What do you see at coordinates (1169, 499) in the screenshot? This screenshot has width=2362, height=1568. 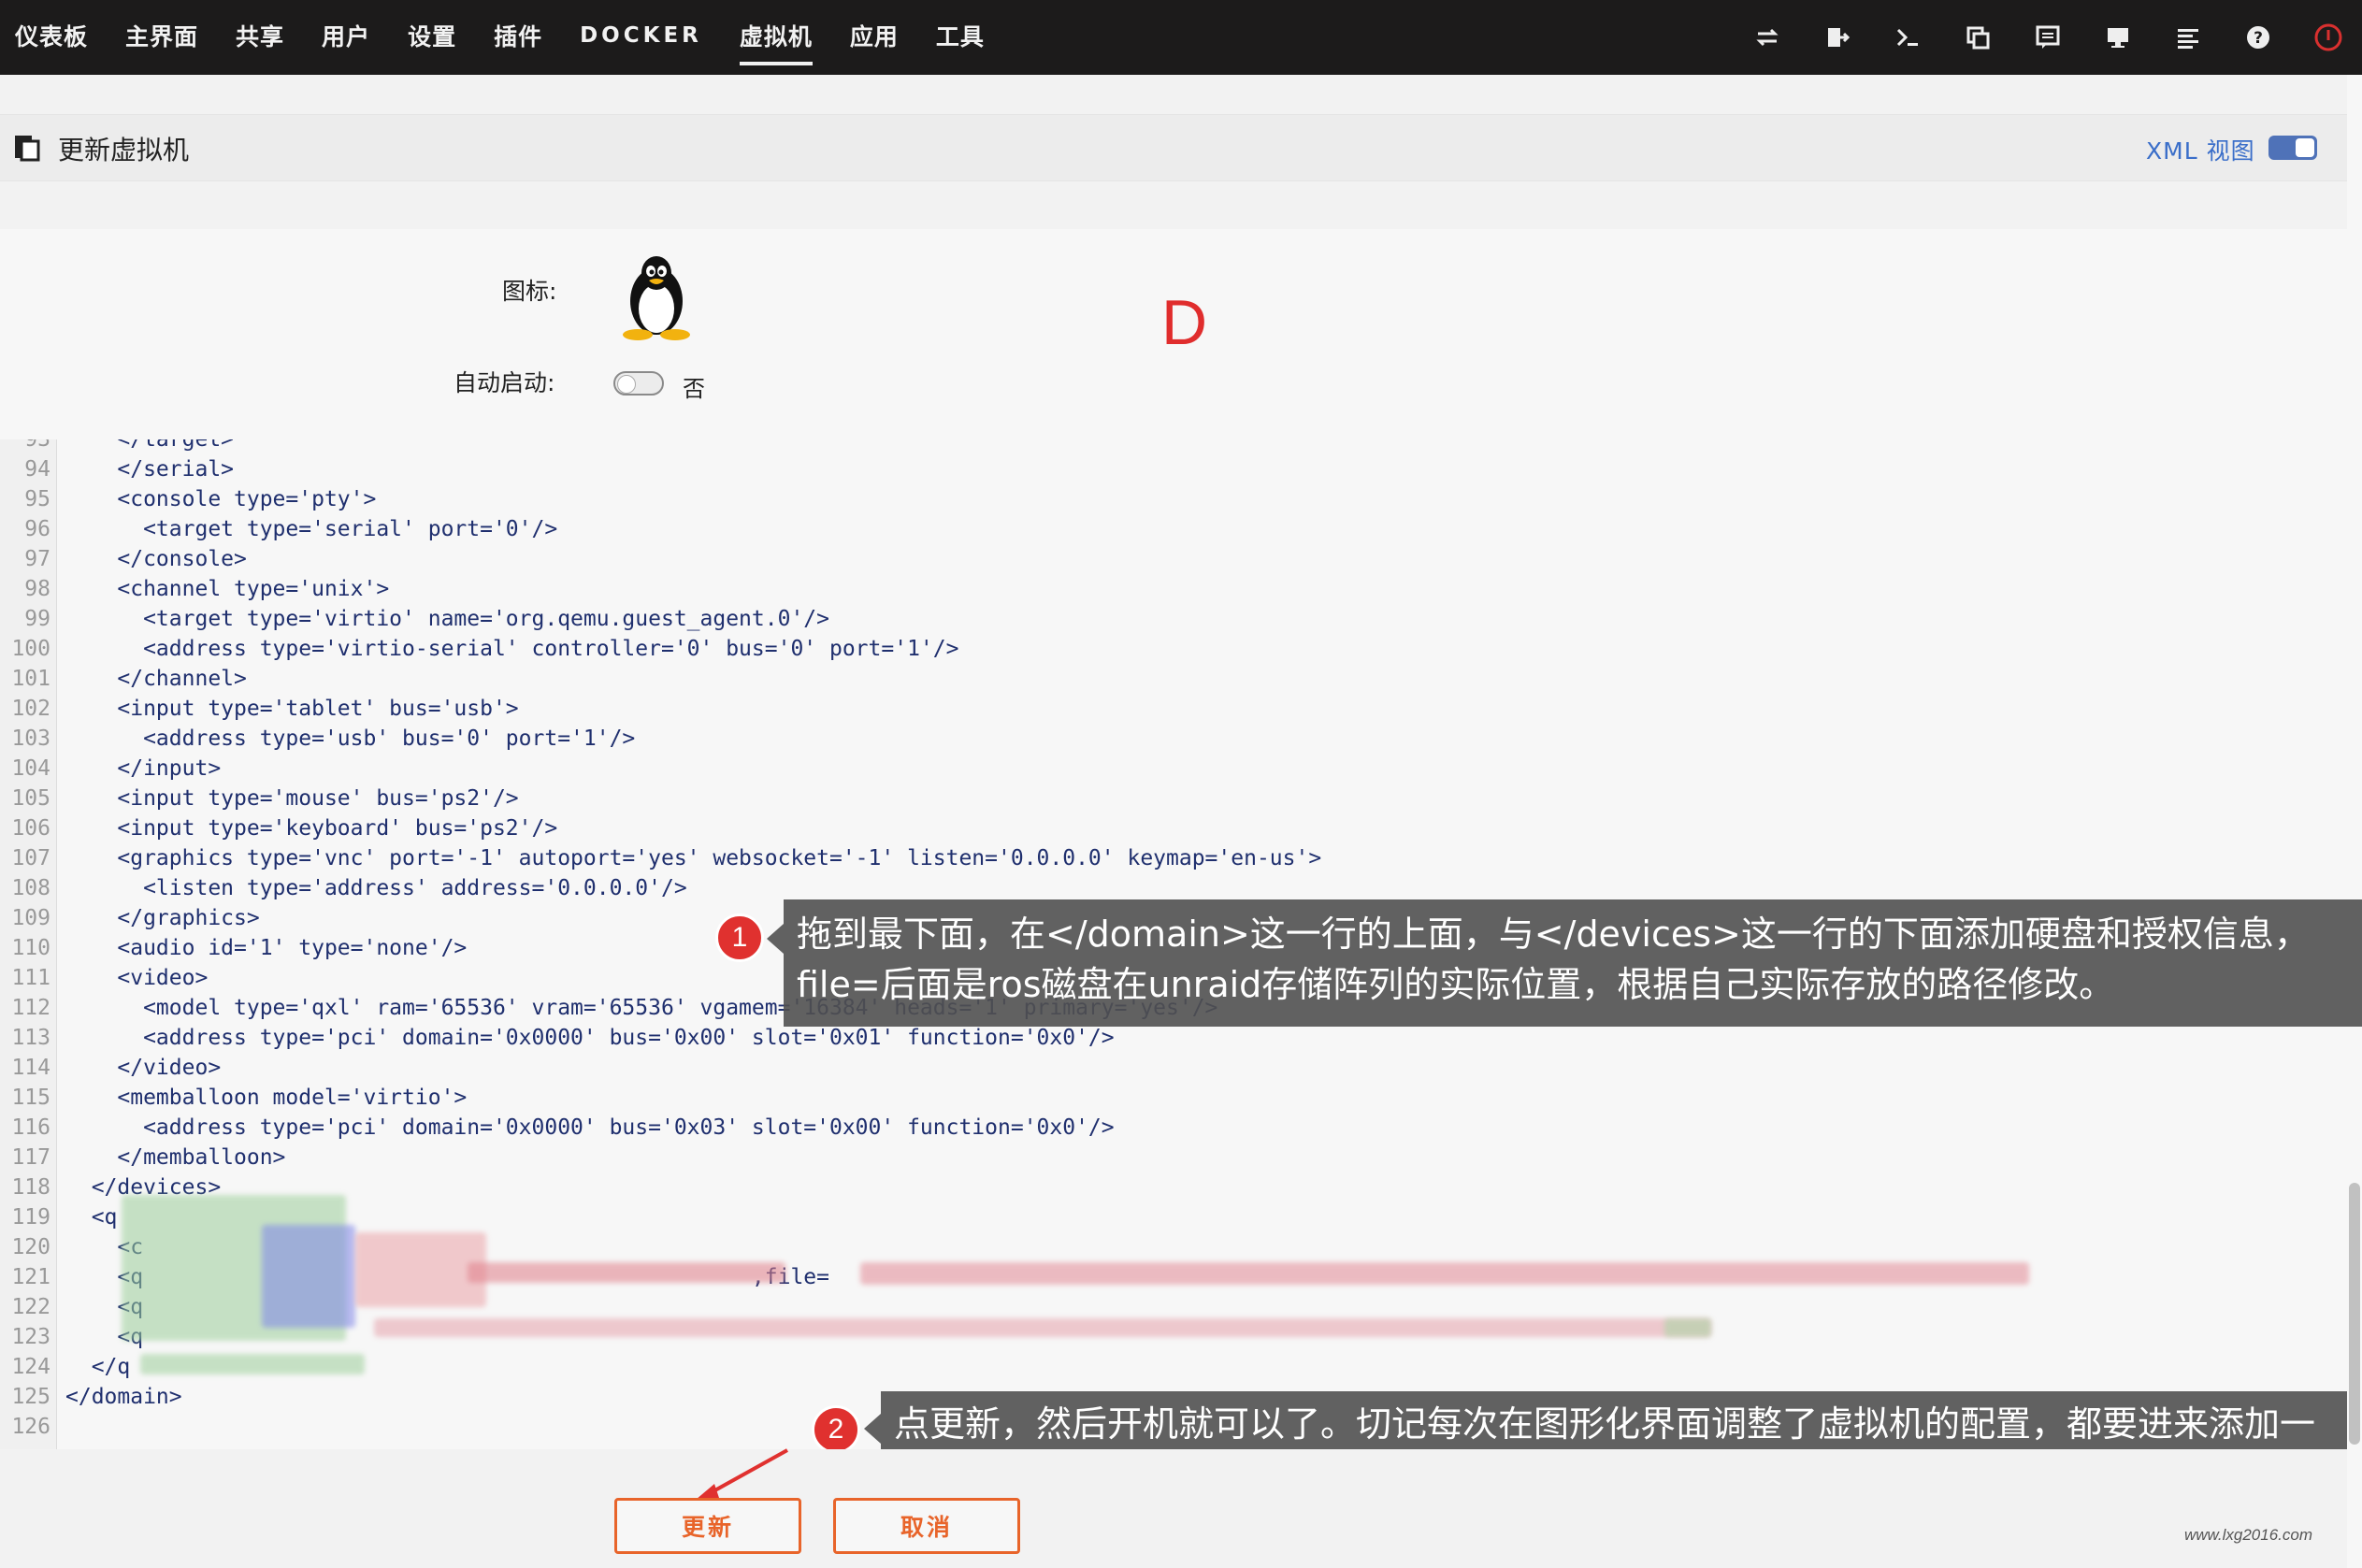 I see `code-line: 95 <console type='pty'>` at bounding box center [1169, 499].